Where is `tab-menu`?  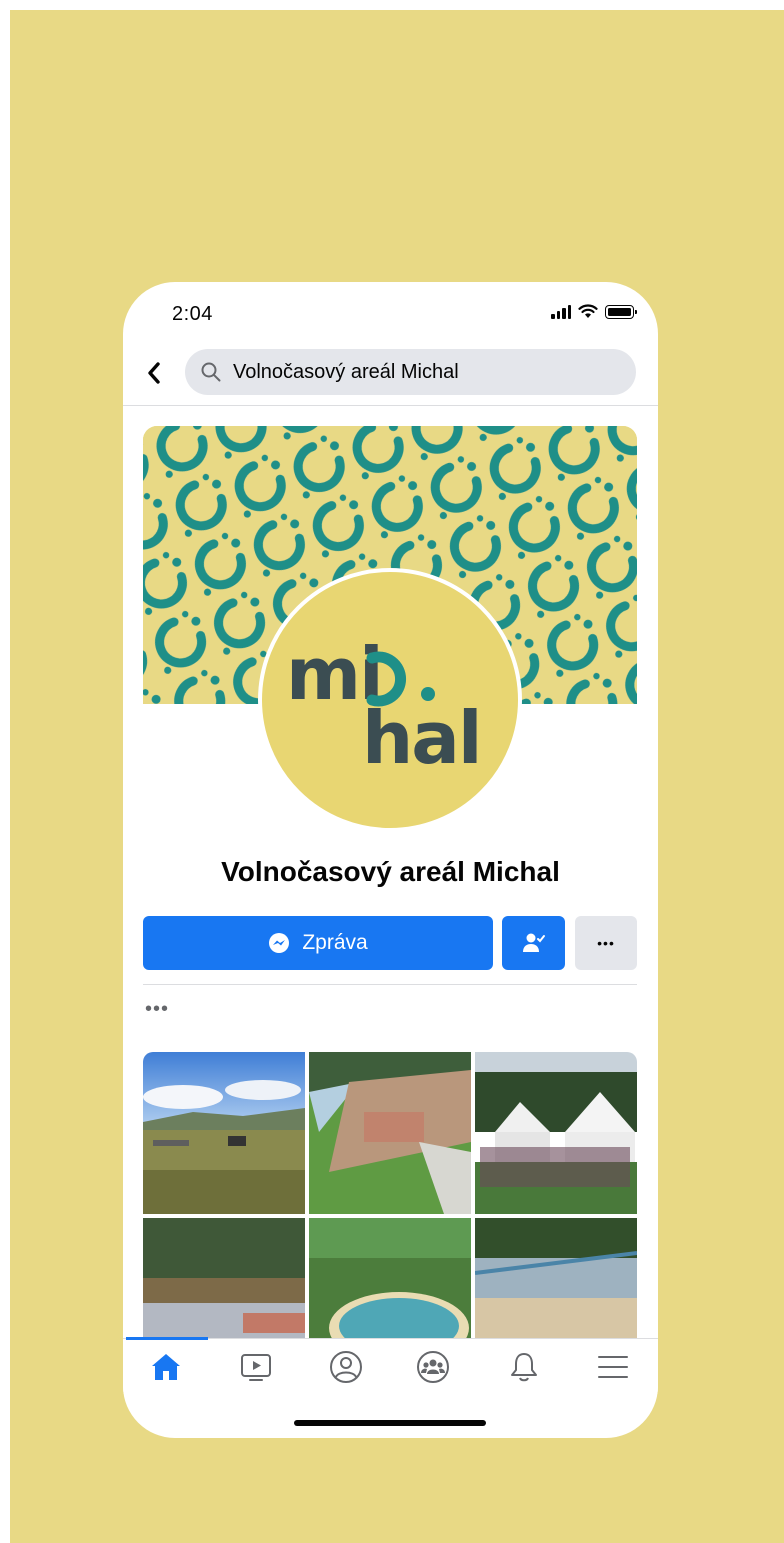 tab-menu is located at coordinates (613, 1367).